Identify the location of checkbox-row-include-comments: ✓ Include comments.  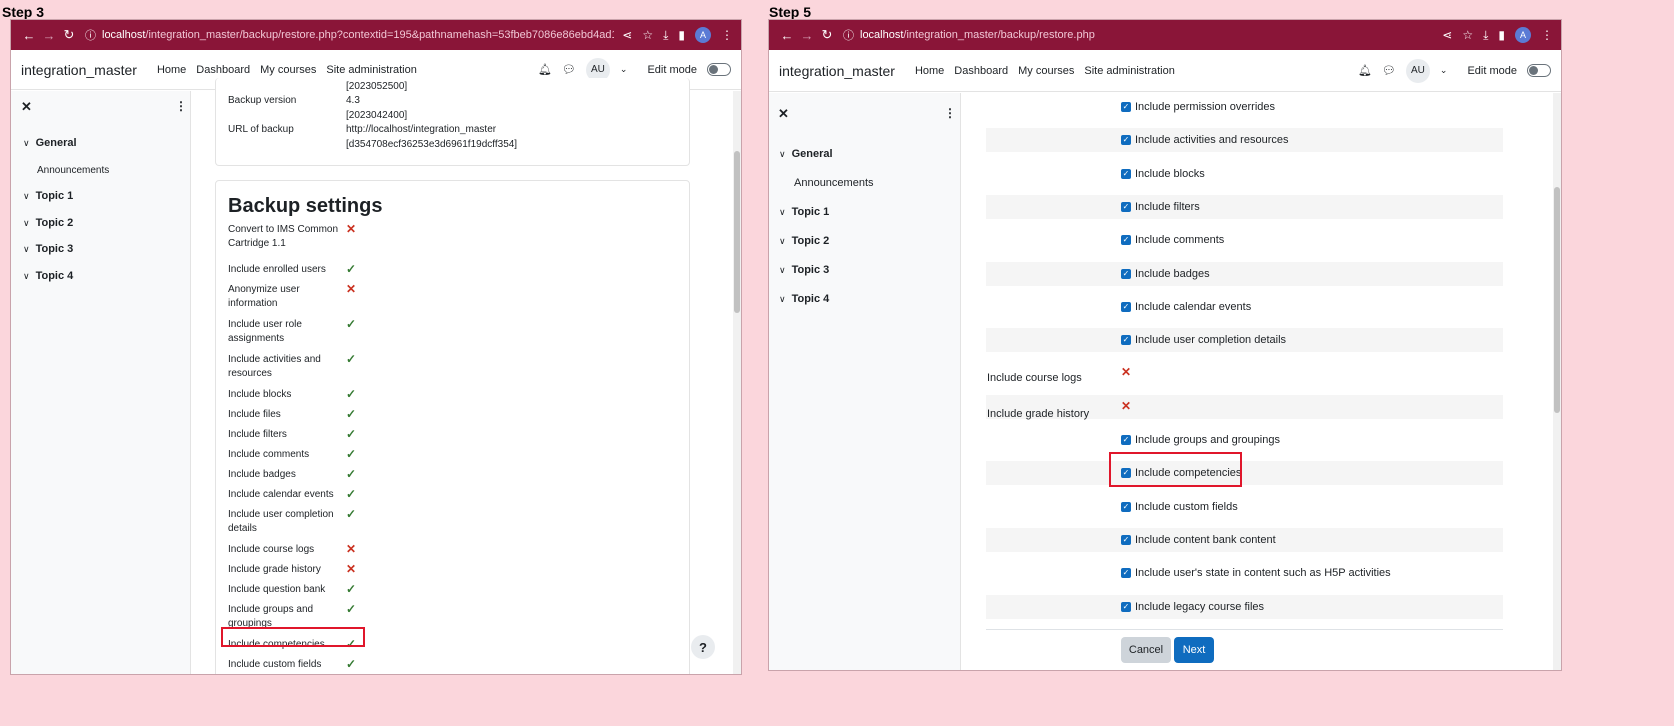
(1172, 240).